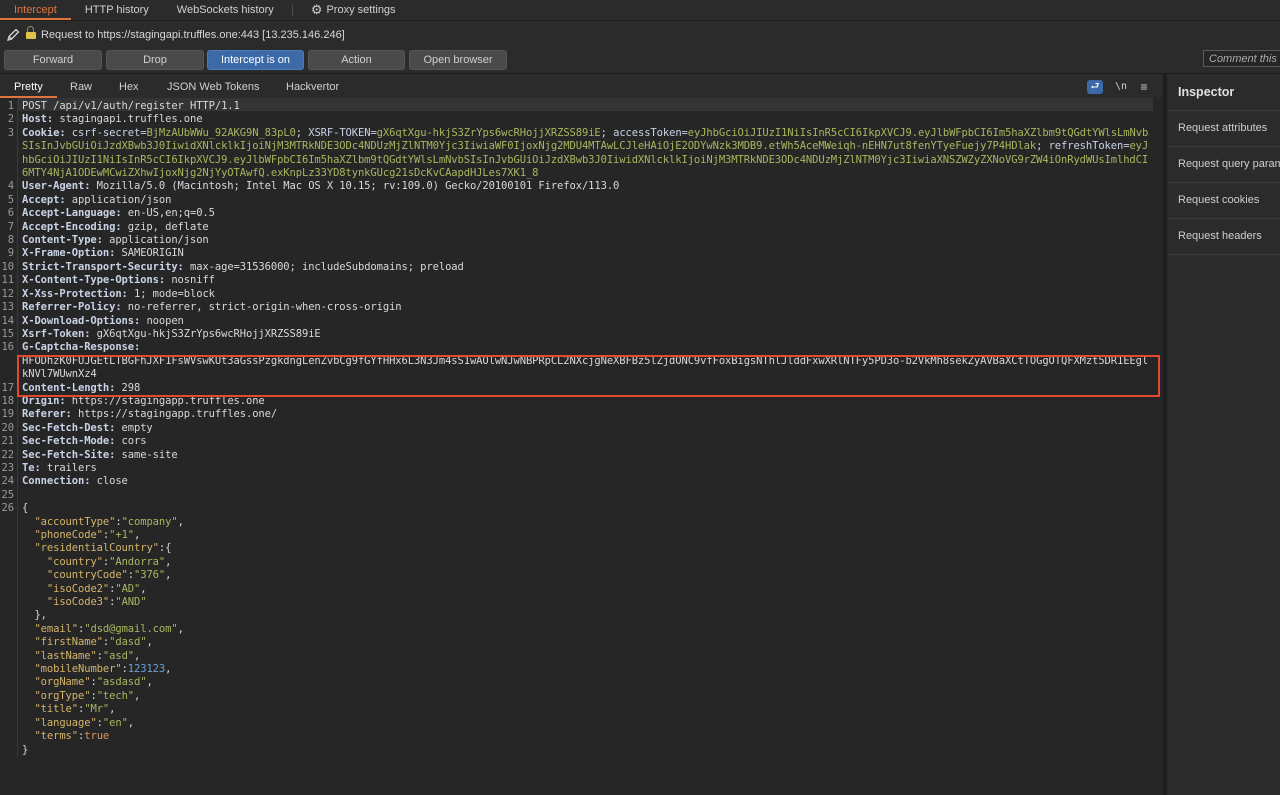 The image size is (1280, 795). I want to click on header-value: 298, so click(128, 387).